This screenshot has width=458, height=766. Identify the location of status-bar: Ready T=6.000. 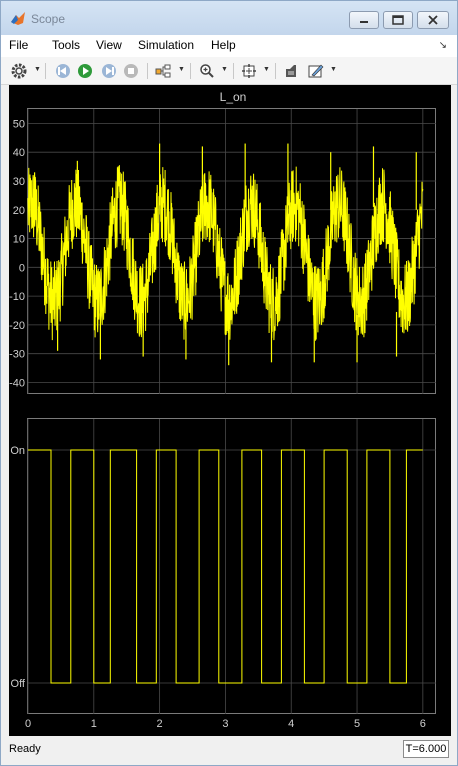
(229, 751).